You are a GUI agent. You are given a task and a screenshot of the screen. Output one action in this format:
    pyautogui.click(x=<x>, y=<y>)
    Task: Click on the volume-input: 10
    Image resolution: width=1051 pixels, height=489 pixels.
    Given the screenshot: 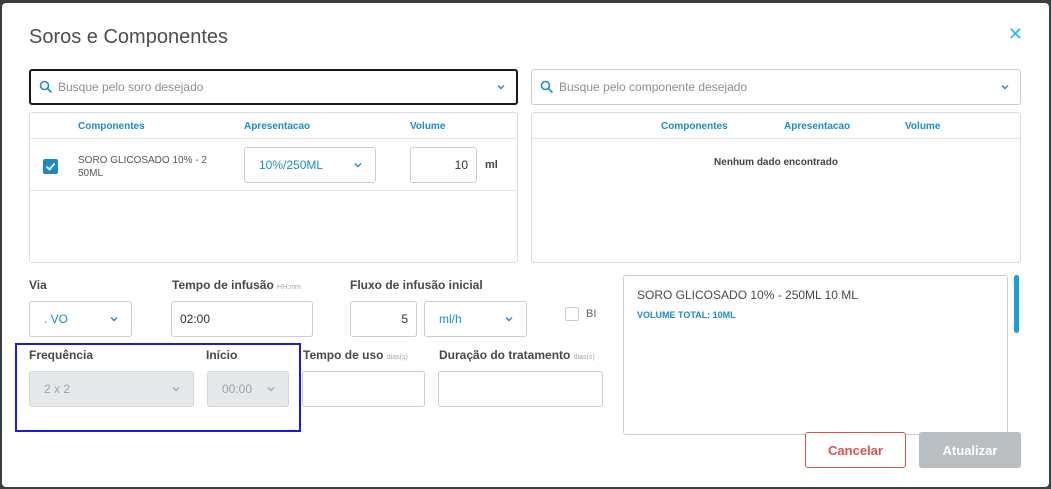 What is the action you would take?
    pyautogui.click(x=443, y=165)
    